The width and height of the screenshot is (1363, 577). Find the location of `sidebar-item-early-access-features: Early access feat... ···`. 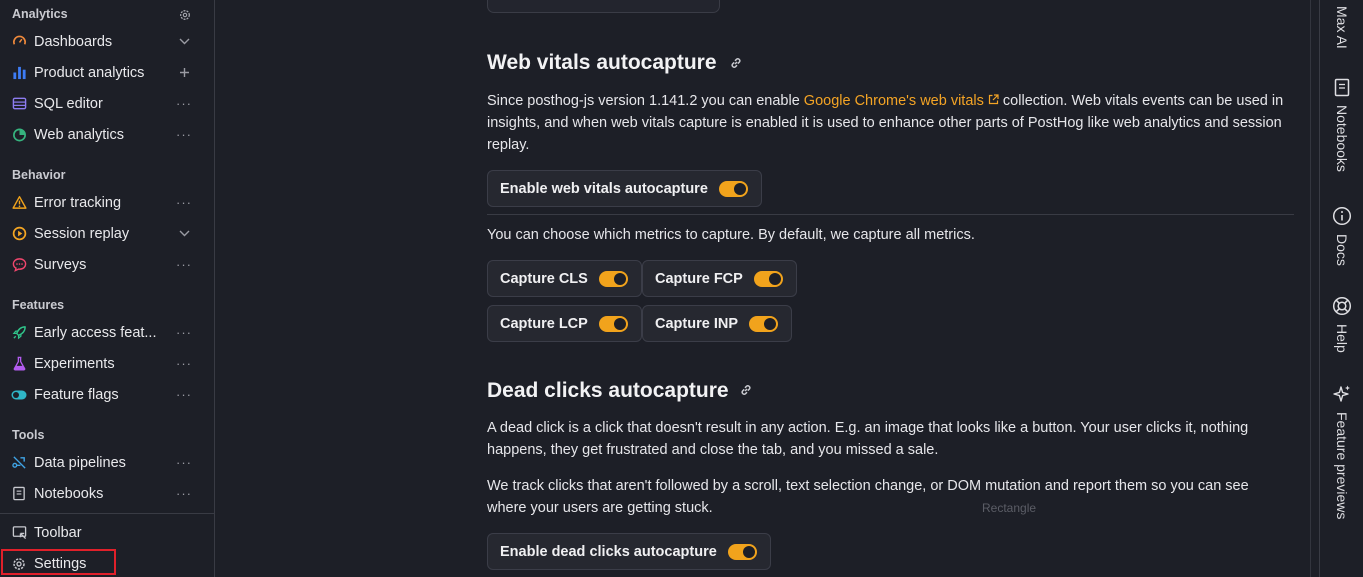

sidebar-item-early-access-features: Early access feat... ··· is located at coordinates (107, 332).